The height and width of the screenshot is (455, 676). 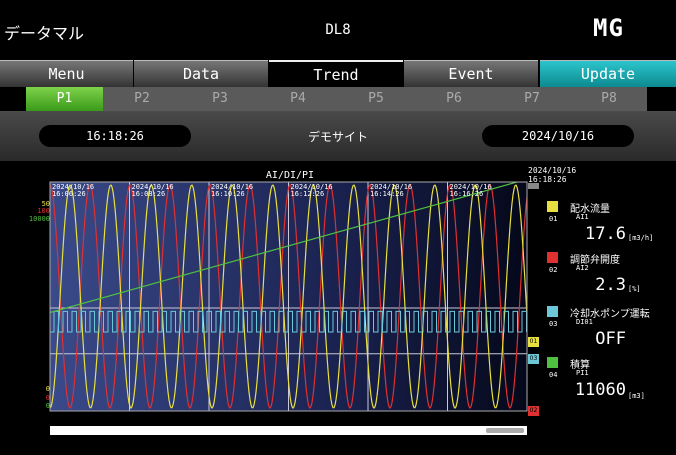 What do you see at coordinates (47, 406) in the screenshot?
I see `y-min-label-3: 0` at bounding box center [47, 406].